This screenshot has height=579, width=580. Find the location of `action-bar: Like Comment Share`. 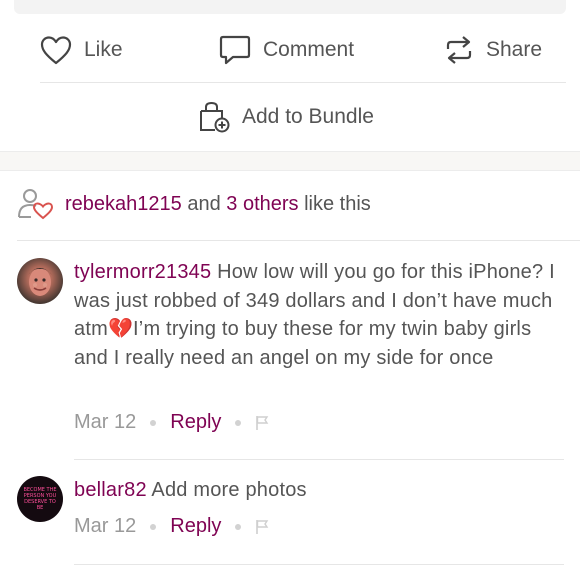

action-bar: Like Comment Share is located at coordinates (290, 50).